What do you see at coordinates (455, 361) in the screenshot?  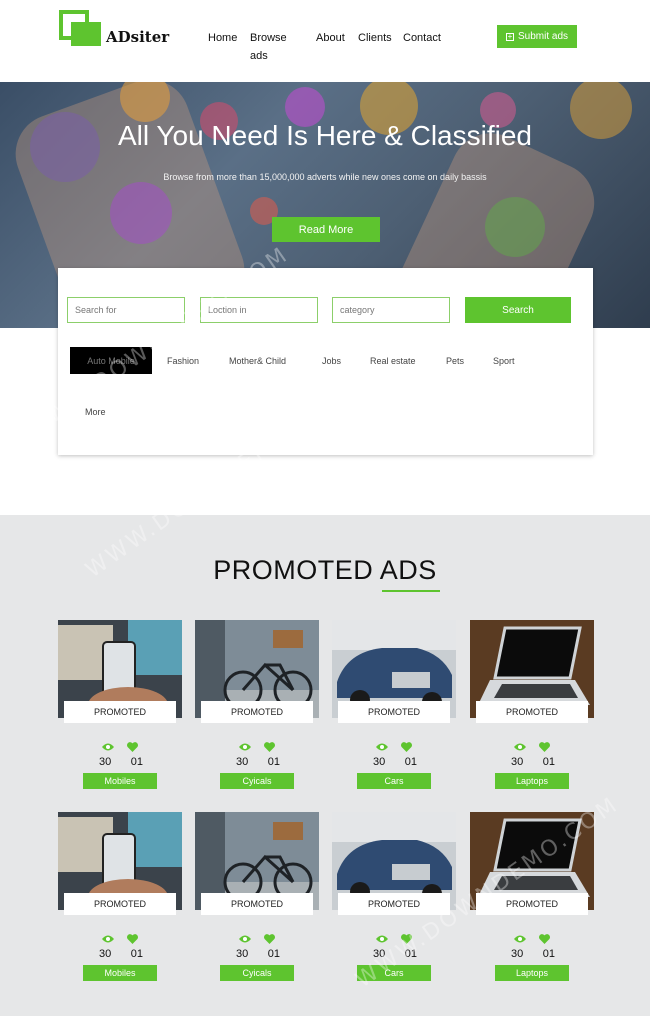 I see `category-pets: Pets` at bounding box center [455, 361].